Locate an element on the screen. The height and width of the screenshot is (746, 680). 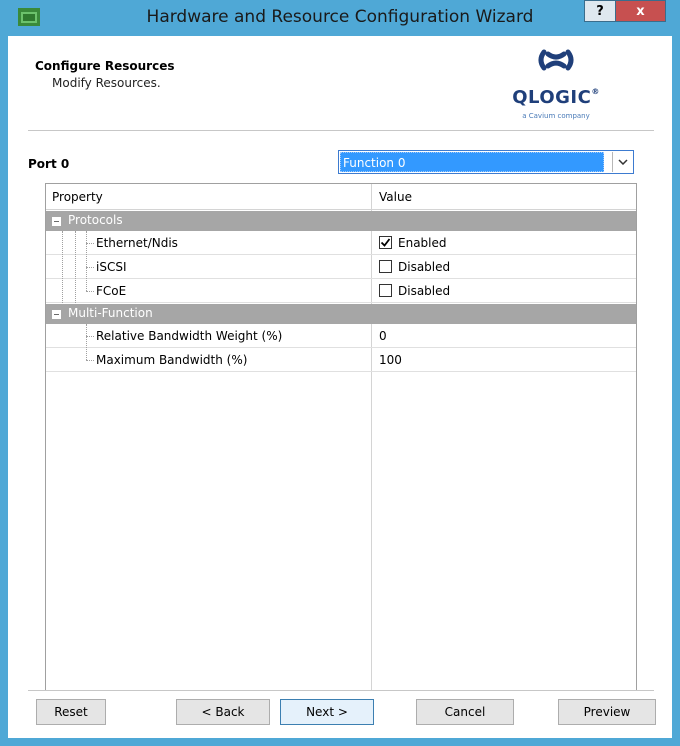
chevron-down-icon is located at coordinates (622, 162).